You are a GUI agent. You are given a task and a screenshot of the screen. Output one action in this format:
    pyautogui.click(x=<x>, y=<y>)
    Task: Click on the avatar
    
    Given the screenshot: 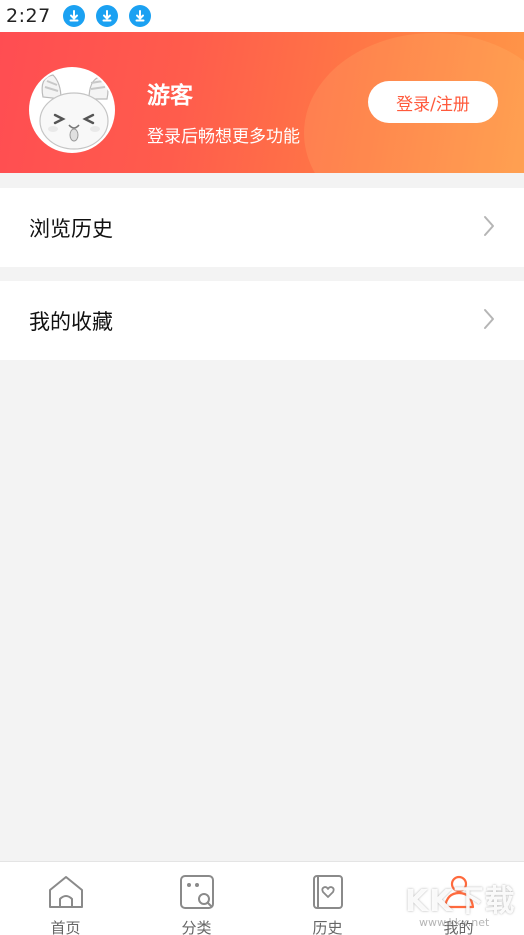 What is the action you would take?
    pyautogui.click(x=72, y=110)
    